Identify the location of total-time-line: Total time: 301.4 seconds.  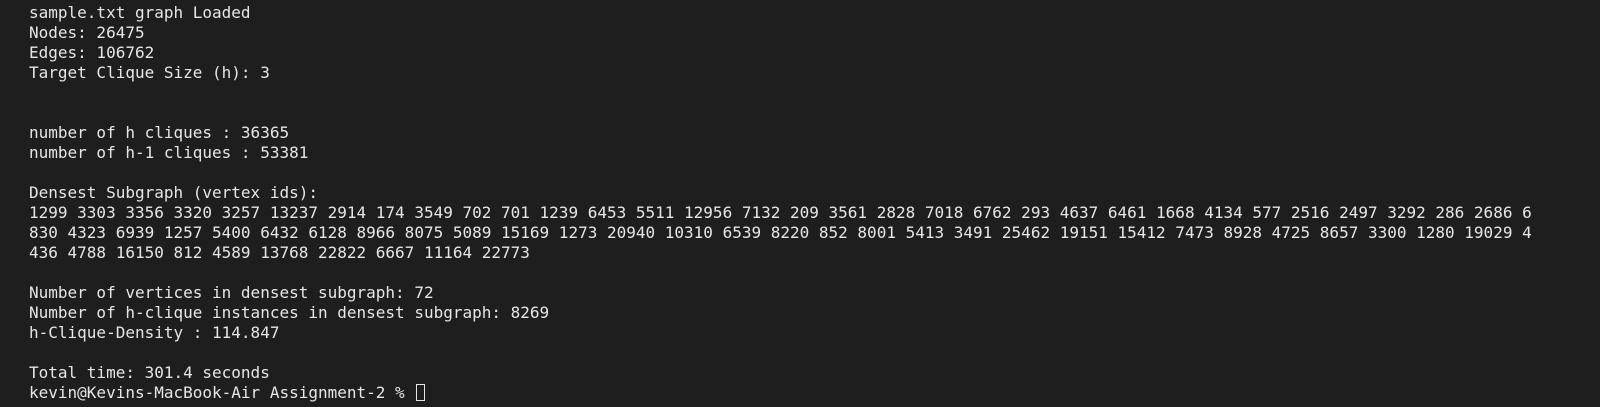
(149, 372).